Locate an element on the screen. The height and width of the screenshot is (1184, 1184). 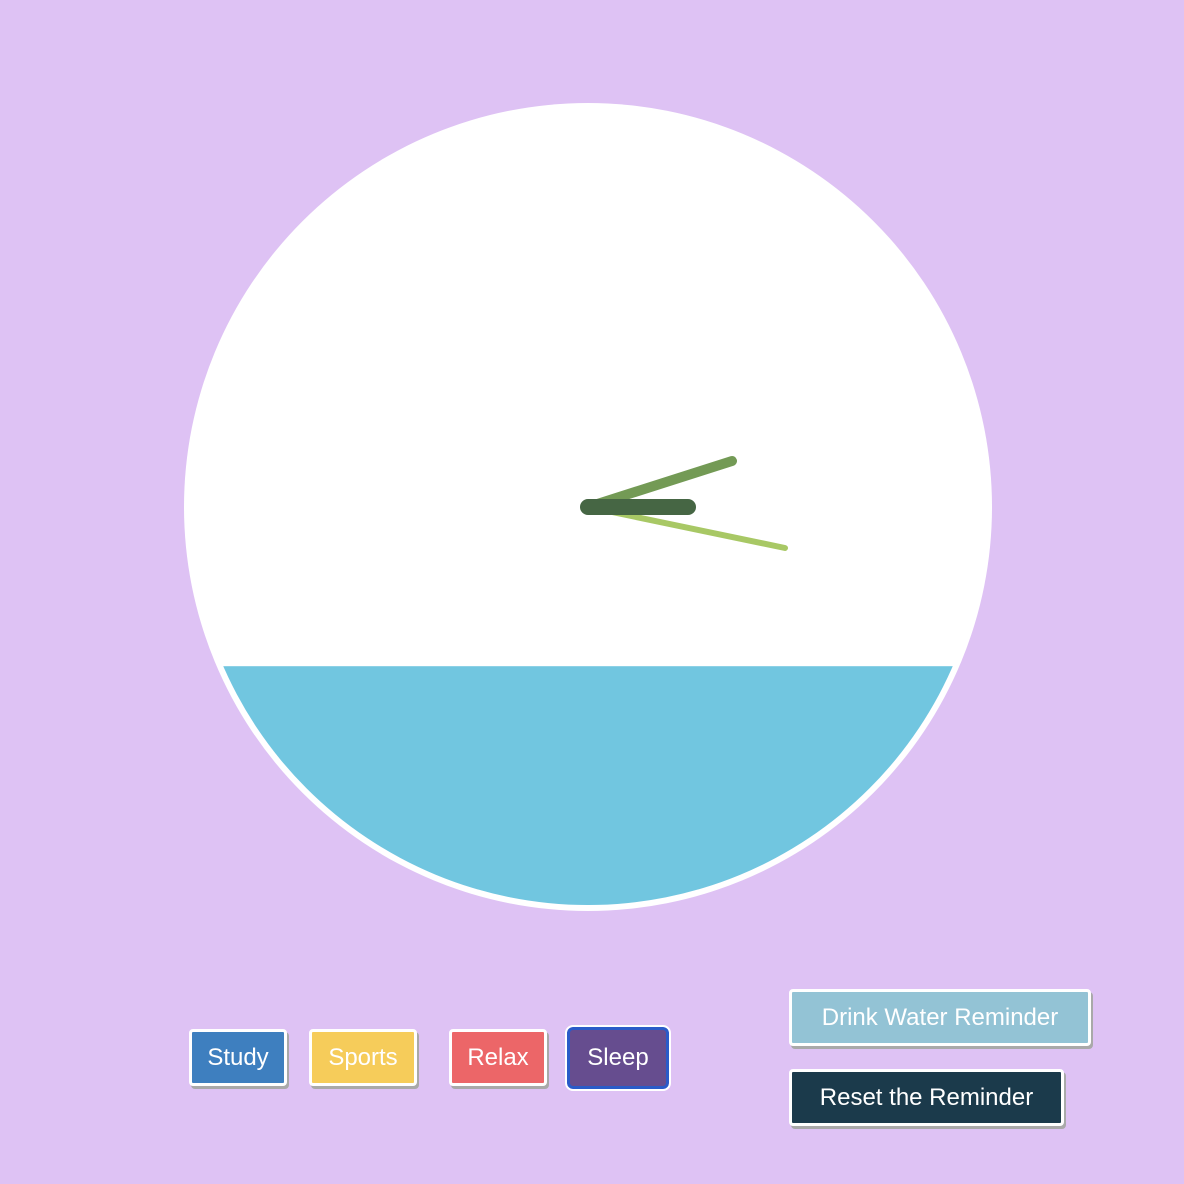
sleep-button: Sleep is located at coordinates (618, 1058).